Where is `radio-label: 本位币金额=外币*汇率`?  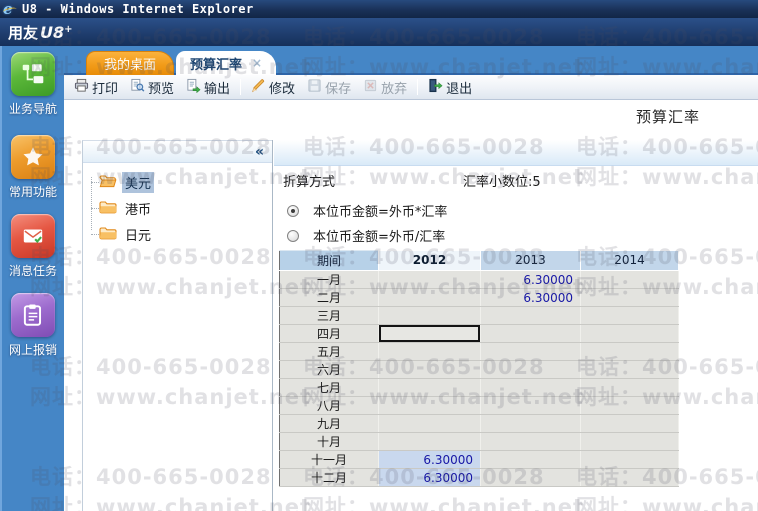
radio-label: 本位币金额=外币*汇率 is located at coordinates (380, 212).